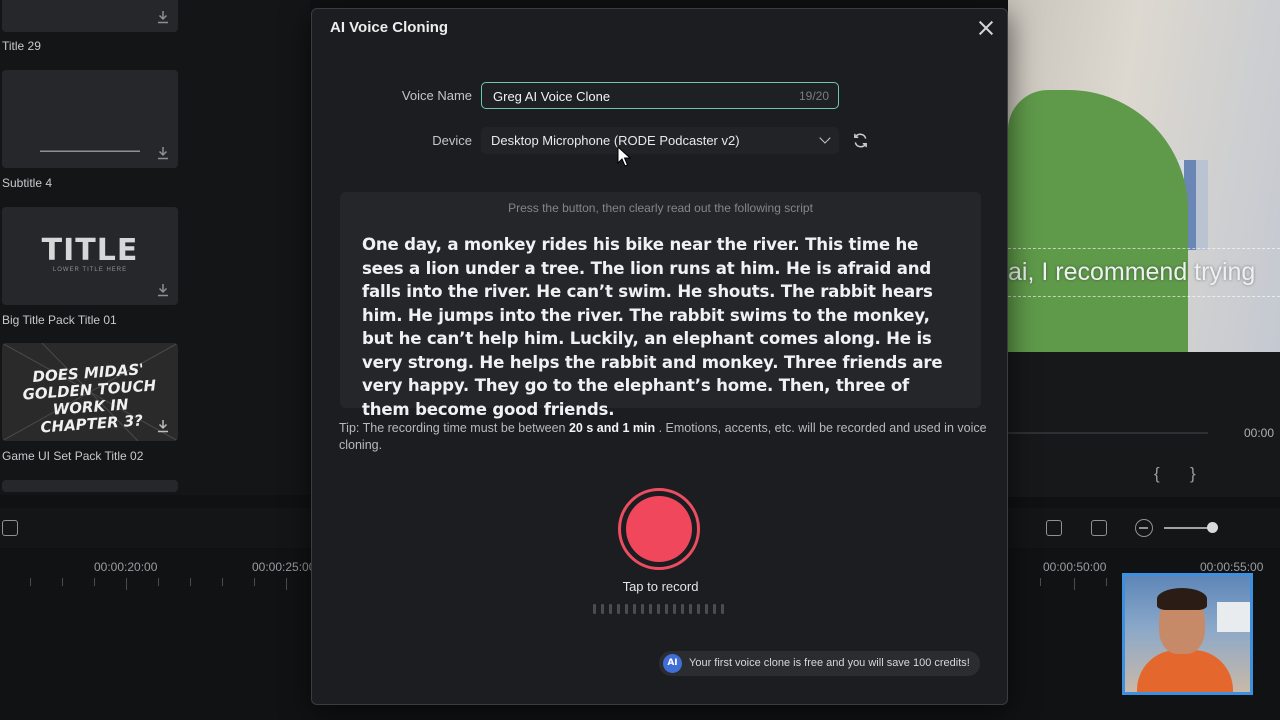 The width and height of the screenshot is (1280, 720). Describe the element at coordinates (1144, 424) in the screenshot. I see `player-controls: 00:00 { }` at that location.